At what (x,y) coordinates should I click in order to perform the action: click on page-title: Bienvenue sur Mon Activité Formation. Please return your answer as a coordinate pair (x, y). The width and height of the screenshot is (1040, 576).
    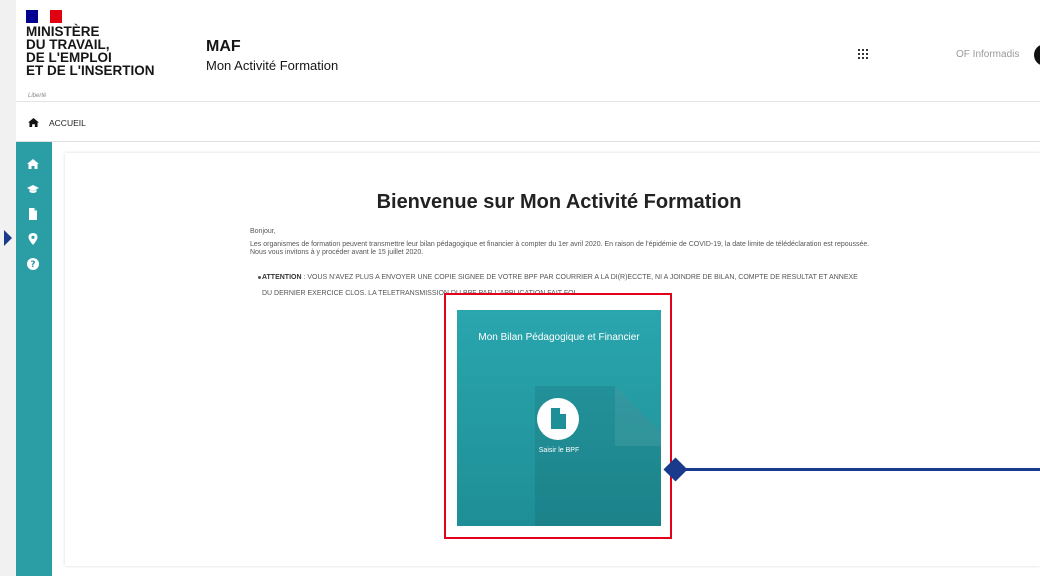
    Looking at the image, I should click on (559, 202).